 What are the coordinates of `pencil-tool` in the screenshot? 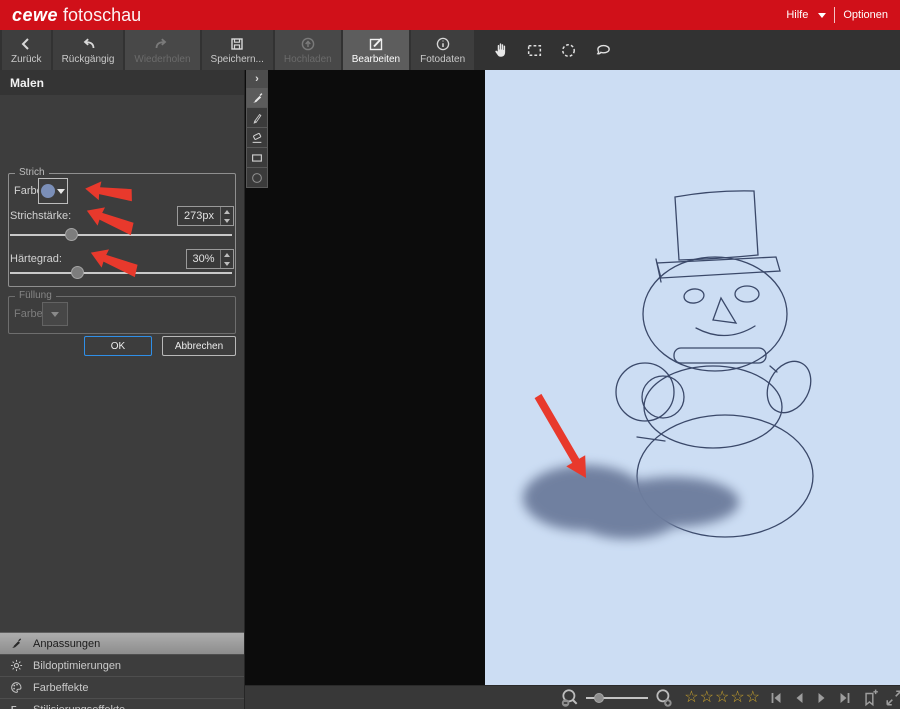 It's located at (257, 118).